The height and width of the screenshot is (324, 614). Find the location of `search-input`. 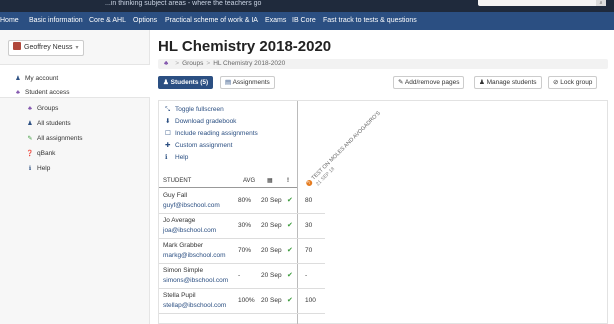

search-input is located at coordinates (541, 3).